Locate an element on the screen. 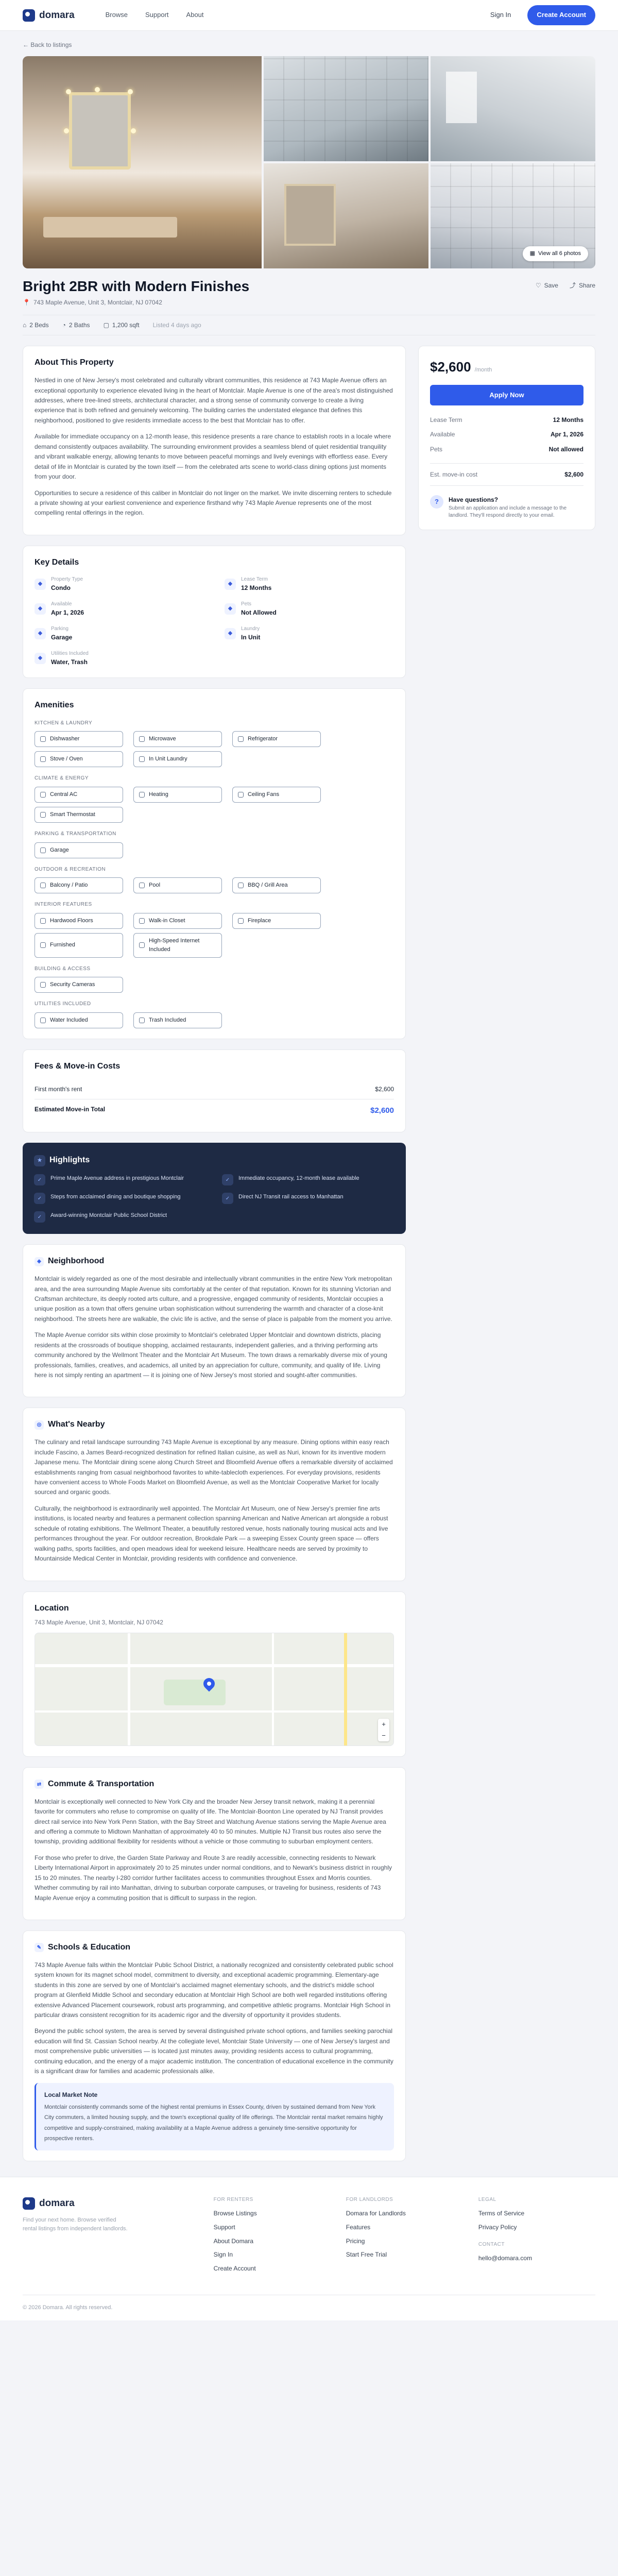  key-detail-text: Pets Not Allowed is located at coordinates (259, 609).